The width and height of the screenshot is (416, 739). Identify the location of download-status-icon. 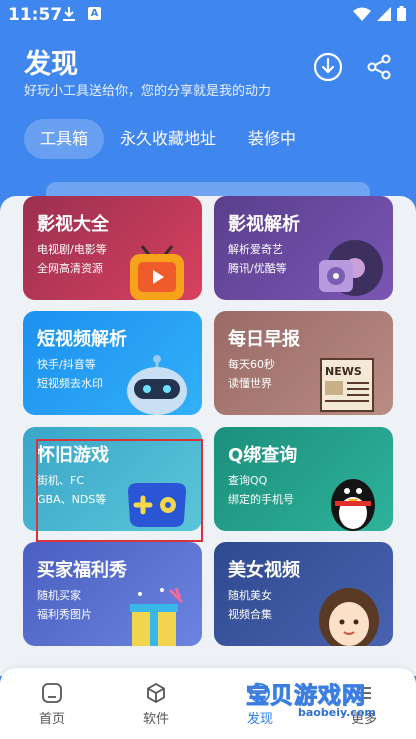
(69, 14).